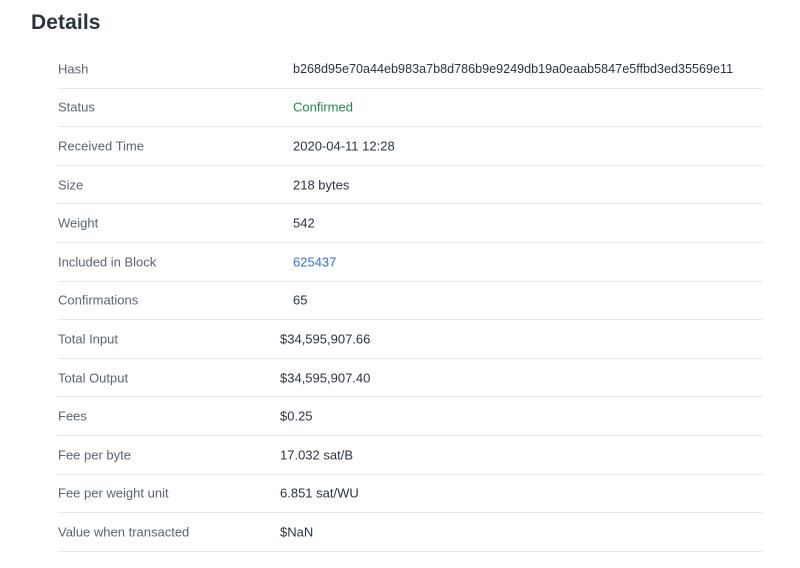 The image size is (800, 568). I want to click on hash-label: Hash, so click(73, 69).